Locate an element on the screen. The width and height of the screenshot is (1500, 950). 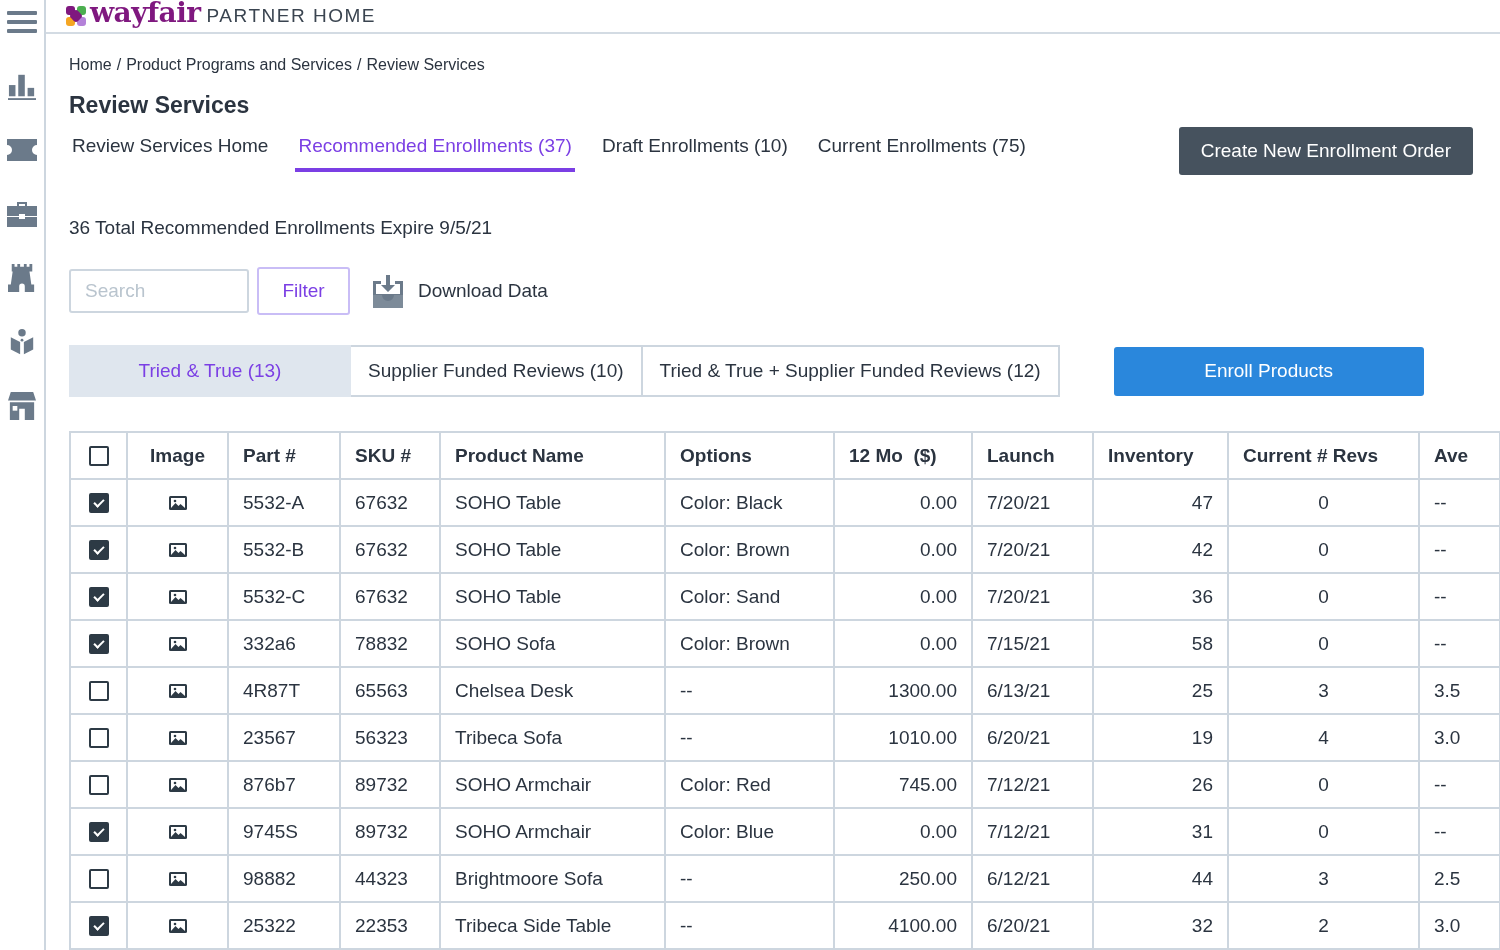
segment-tab: Supplier Funded Reviews (10) is located at coordinates (497, 371).